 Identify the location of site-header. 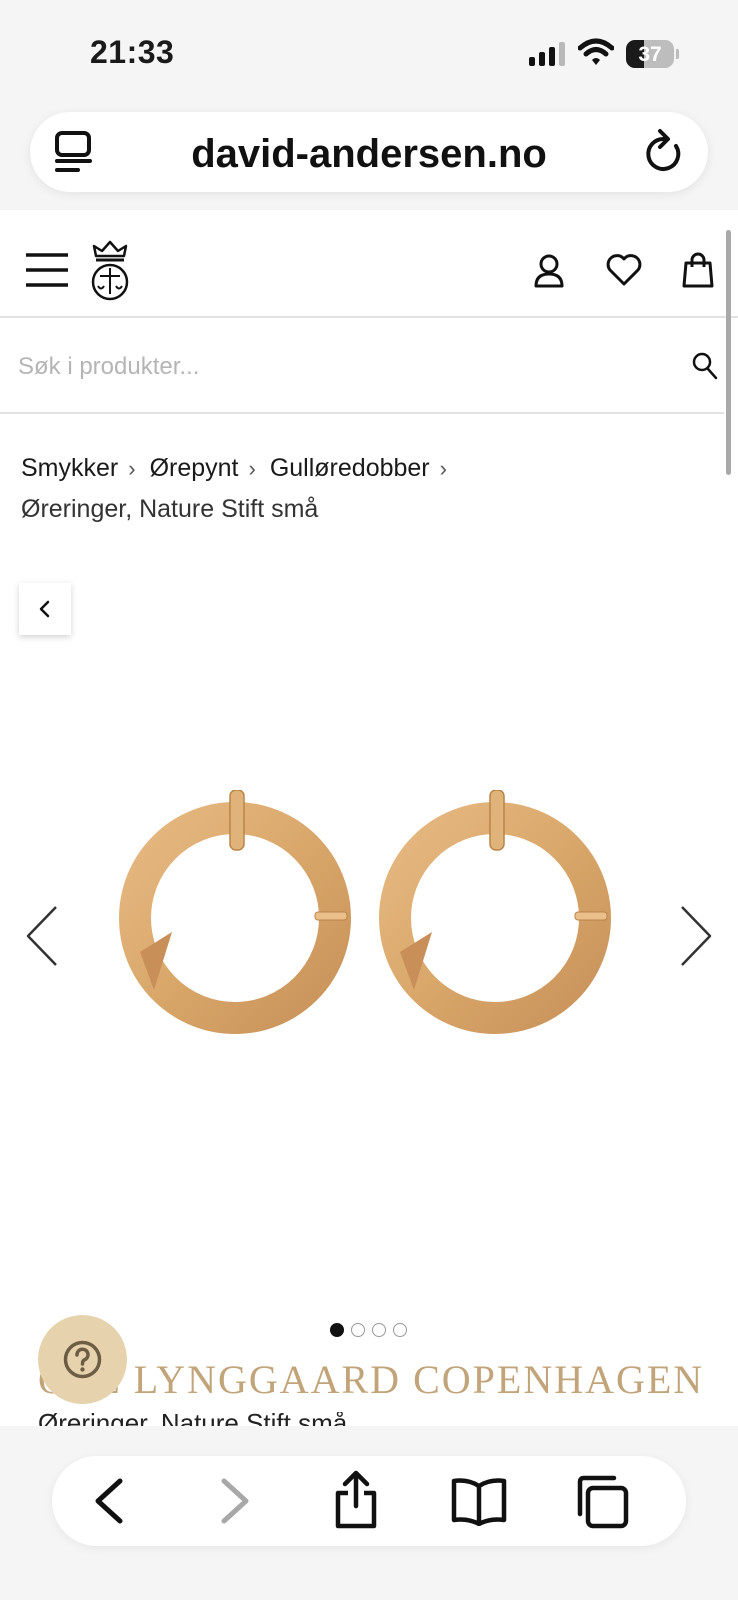
(369, 274).